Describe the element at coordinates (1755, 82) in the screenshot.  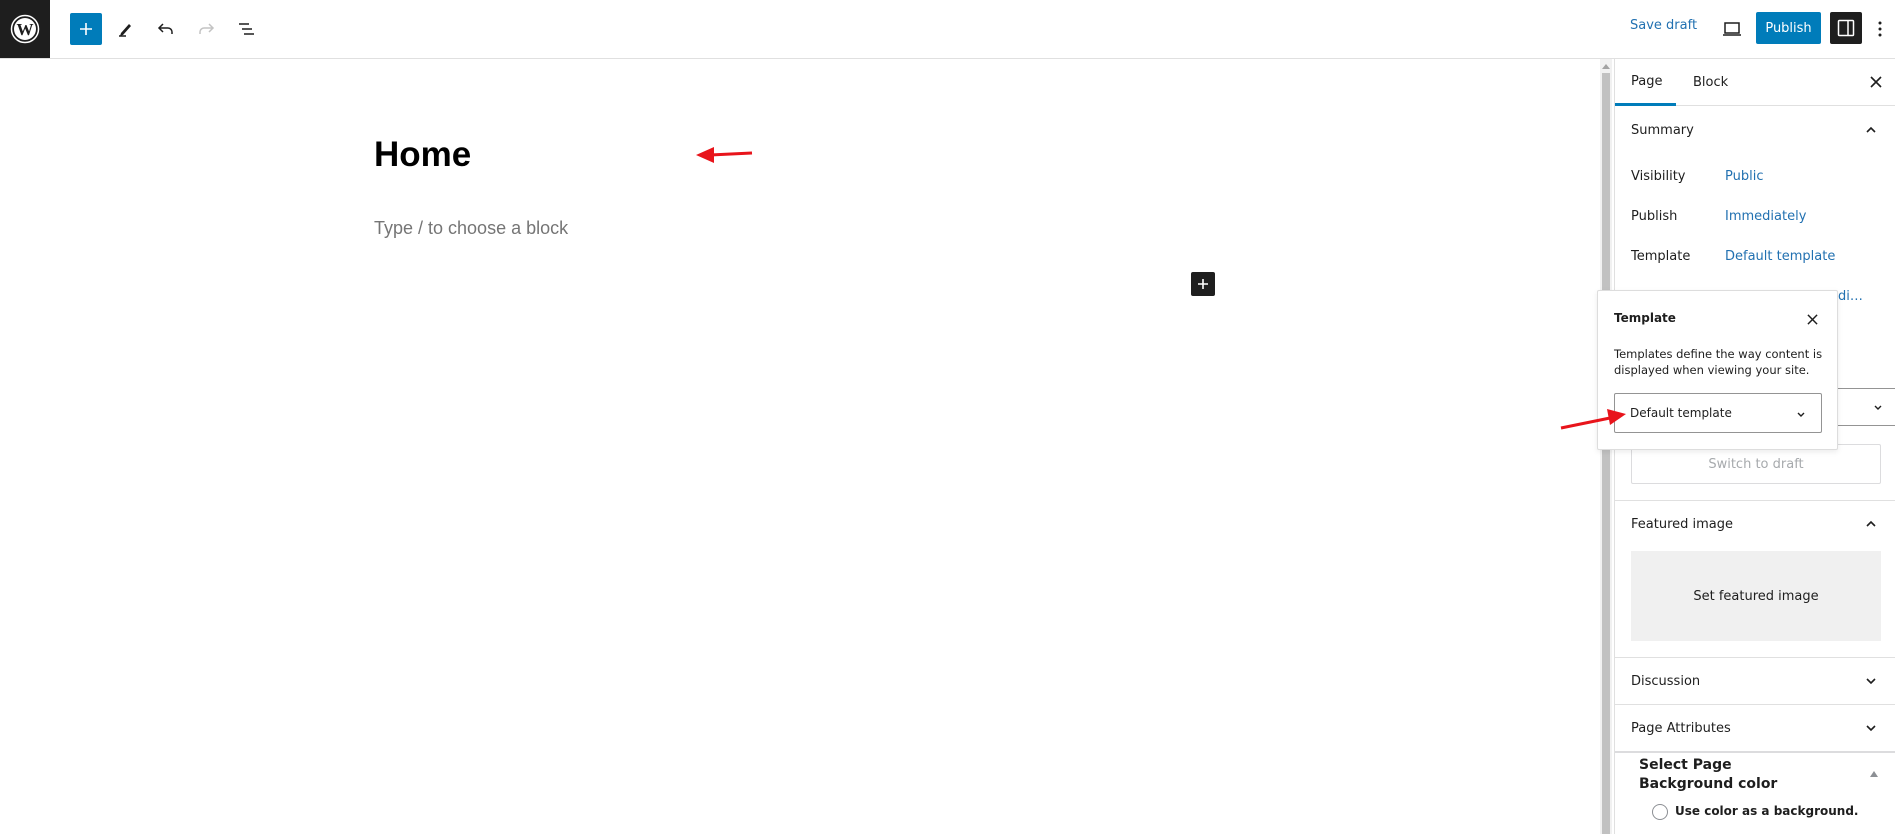
I see `sidebar-tabs: Page Block` at that location.